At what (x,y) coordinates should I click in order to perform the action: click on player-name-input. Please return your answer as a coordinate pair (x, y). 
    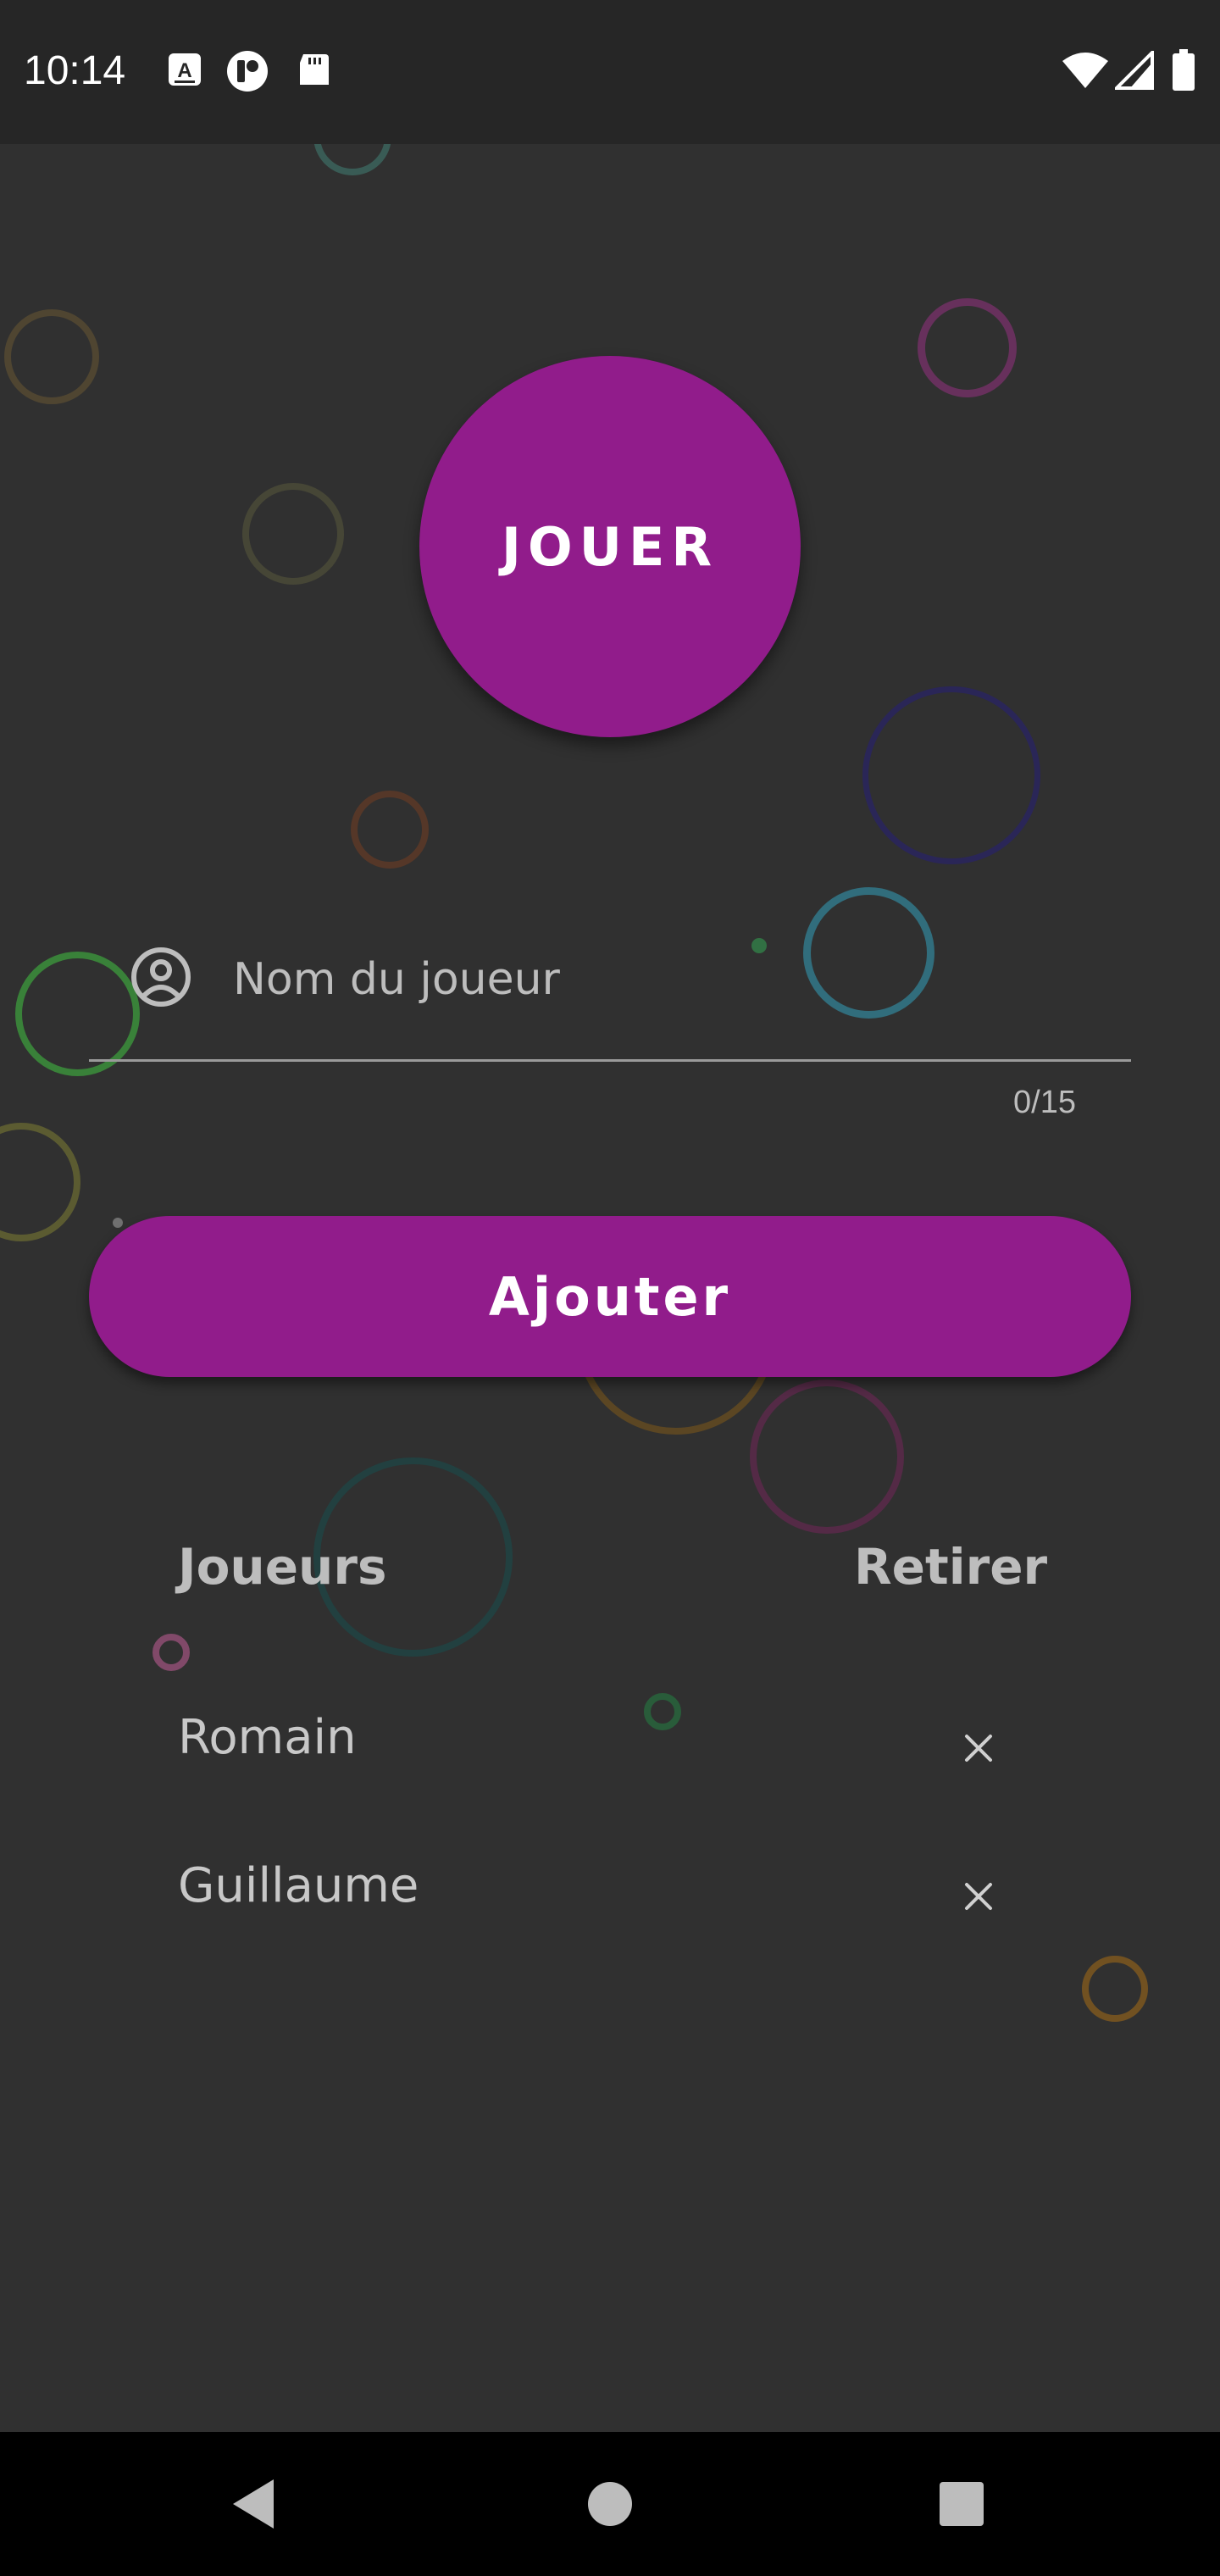
    Looking at the image, I should click on (656, 979).